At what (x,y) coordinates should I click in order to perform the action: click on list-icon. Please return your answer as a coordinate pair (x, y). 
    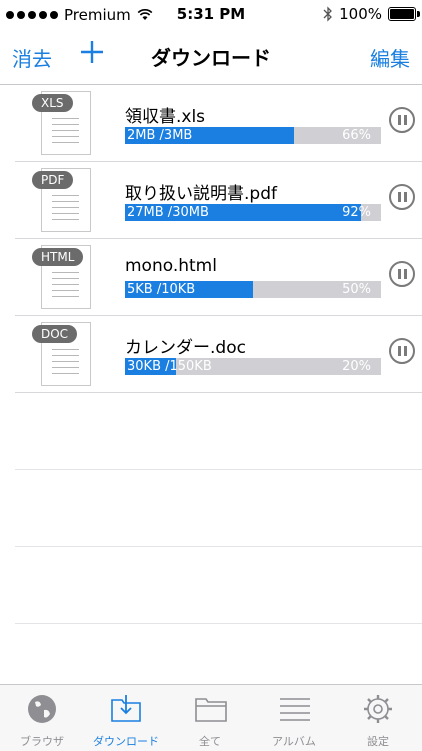
    Looking at the image, I should click on (295, 709).